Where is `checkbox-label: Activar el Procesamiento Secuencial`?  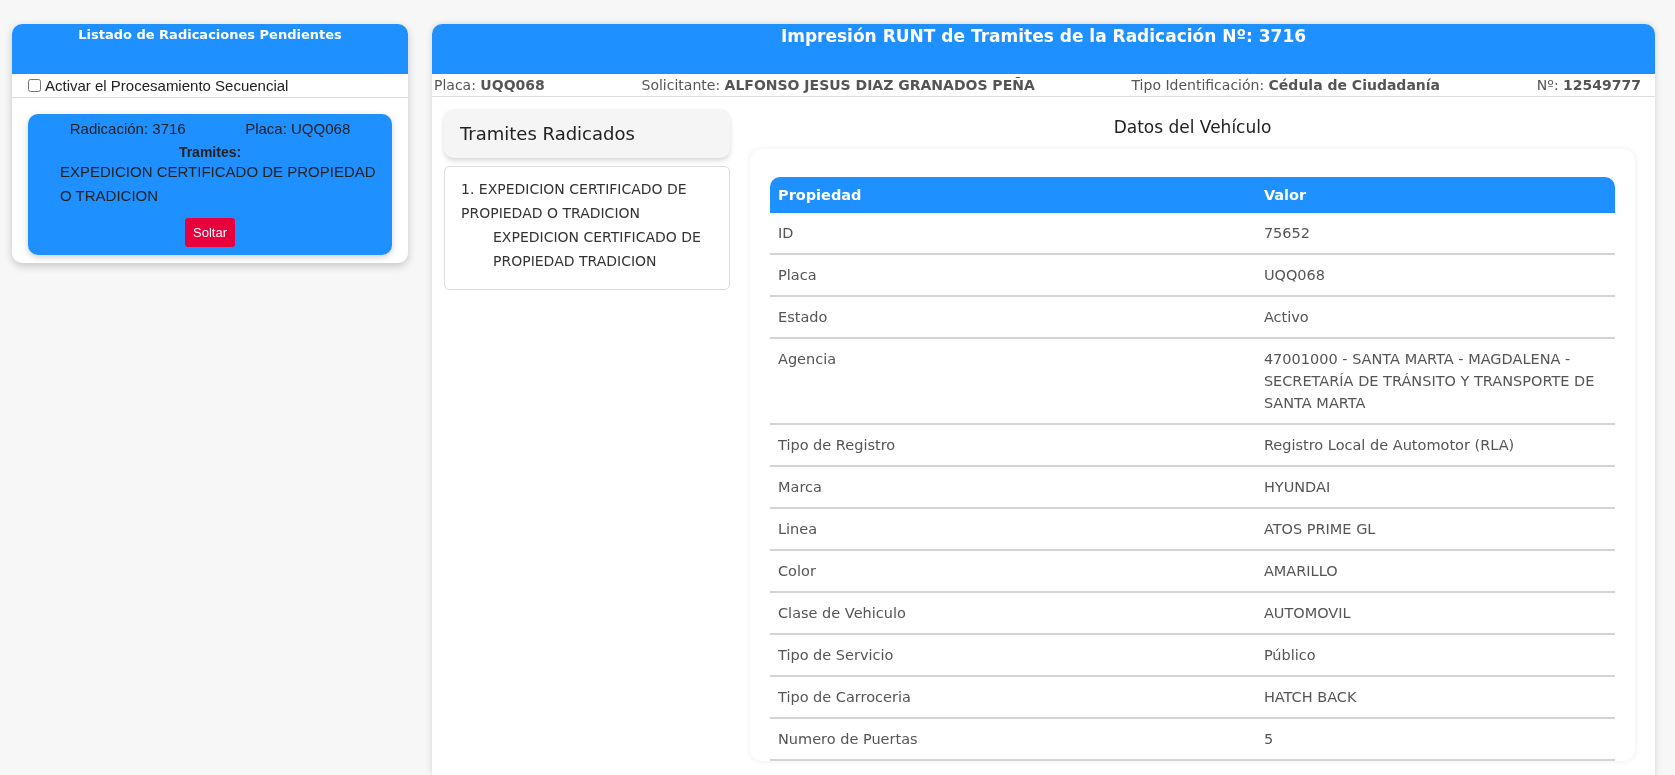
checkbox-label: Activar el Procesamiento Secuencial is located at coordinates (167, 85).